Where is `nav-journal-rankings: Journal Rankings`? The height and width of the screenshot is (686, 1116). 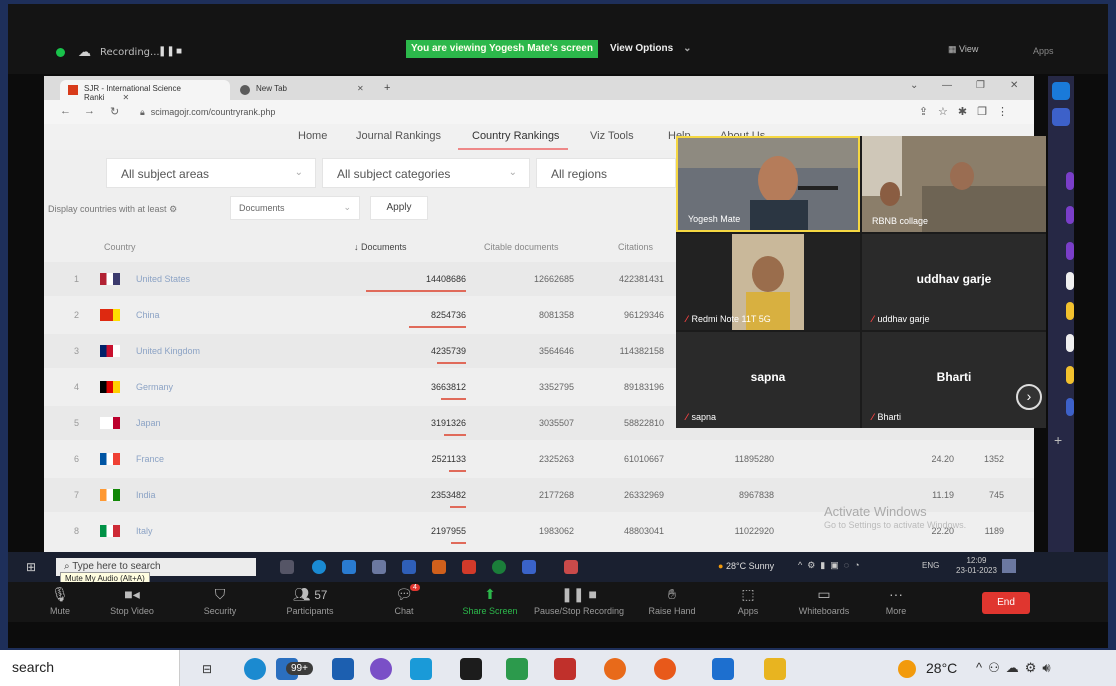 nav-journal-rankings: Journal Rankings is located at coordinates (398, 136).